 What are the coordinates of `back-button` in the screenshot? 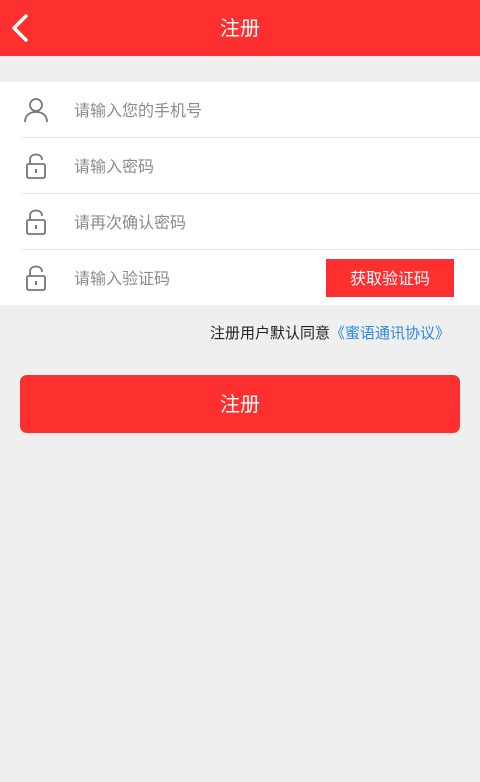 It's located at (24, 28).